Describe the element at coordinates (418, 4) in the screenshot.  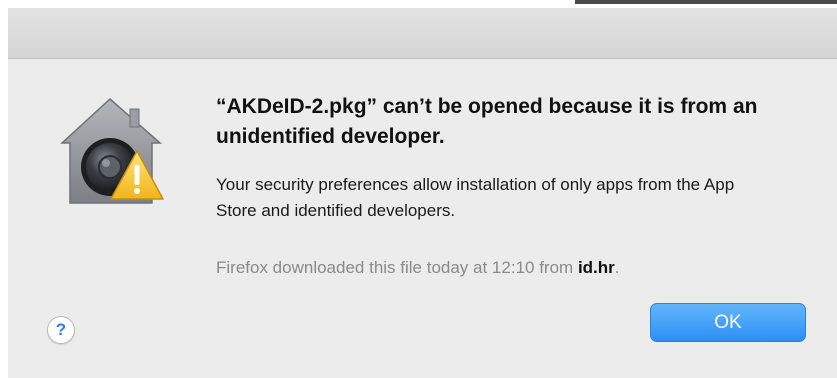
I see `background-window-strip` at that location.